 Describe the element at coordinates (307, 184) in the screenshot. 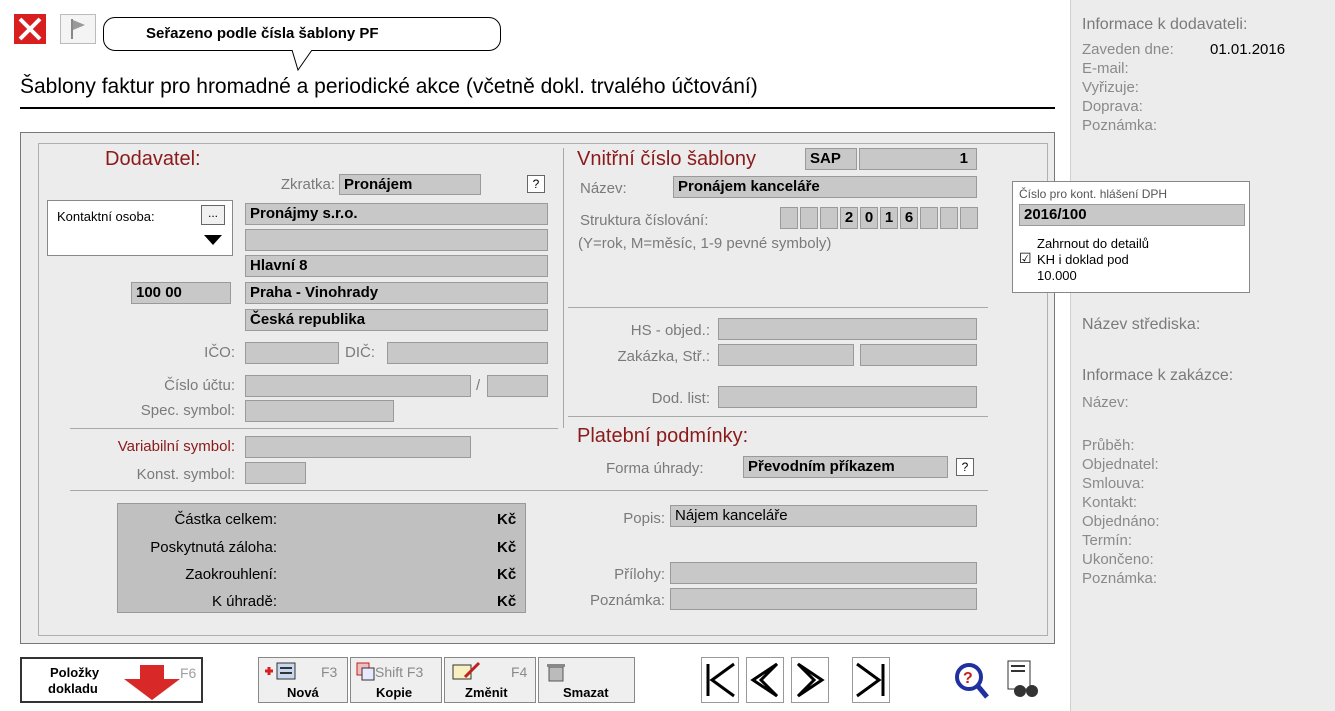

I see `abbr-label: Zkratka:` at that location.